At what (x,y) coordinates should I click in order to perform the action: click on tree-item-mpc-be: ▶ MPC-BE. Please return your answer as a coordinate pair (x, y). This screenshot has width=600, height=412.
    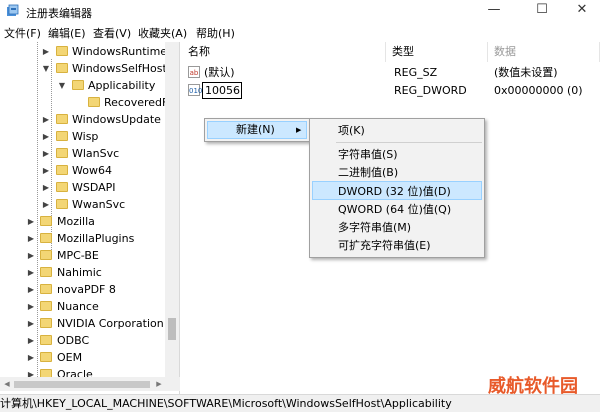
    Looking at the image, I should click on (89, 255).